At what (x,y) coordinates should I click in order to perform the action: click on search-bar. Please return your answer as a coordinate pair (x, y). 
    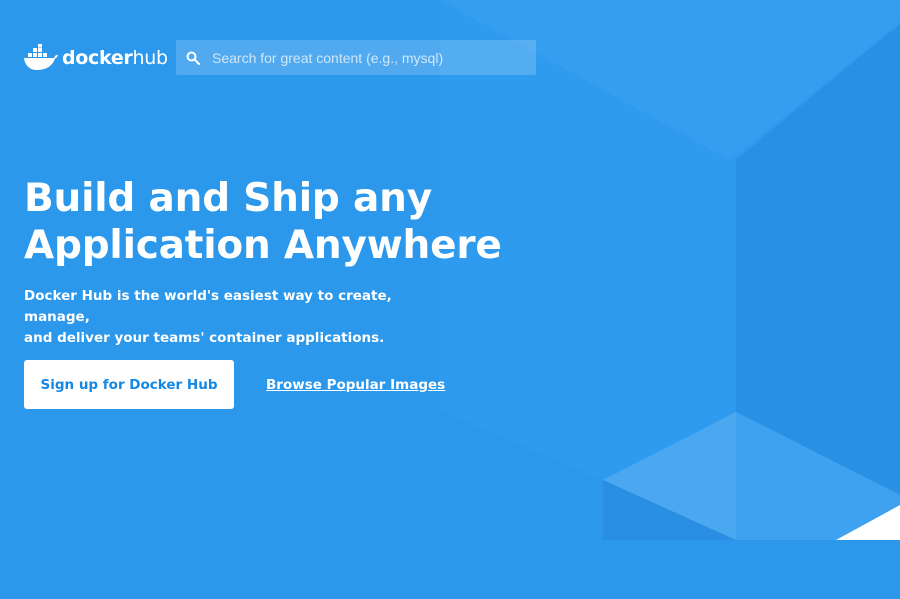
    Looking at the image, I should click on (356, 57).